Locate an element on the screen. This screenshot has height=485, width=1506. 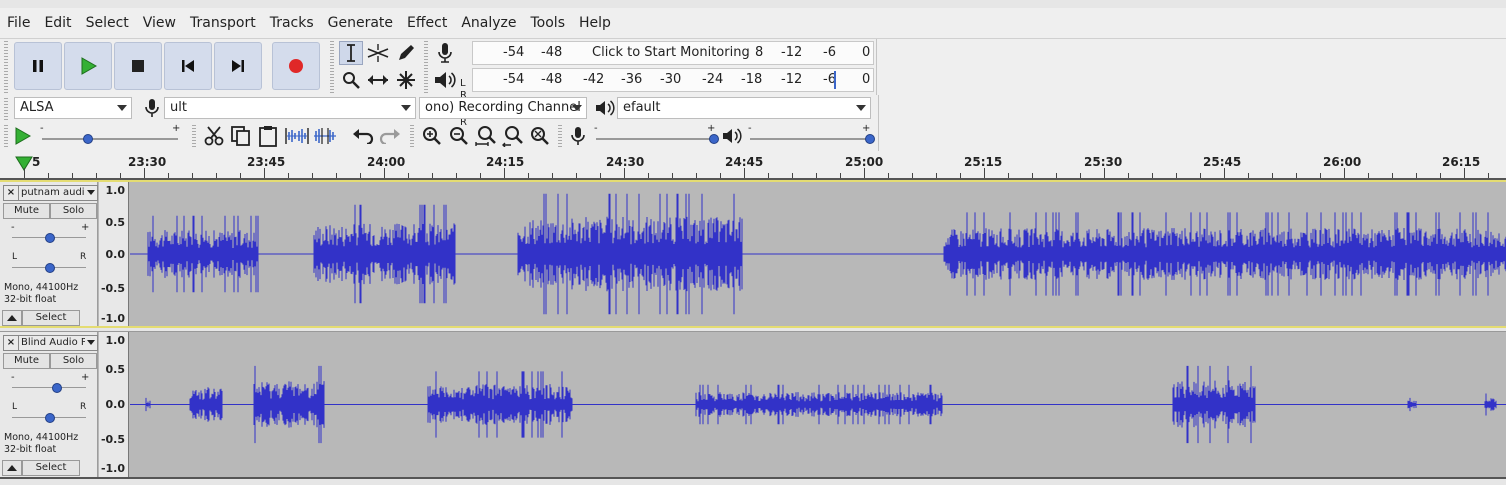
skip-end-button is located at coordinates (238, 66).